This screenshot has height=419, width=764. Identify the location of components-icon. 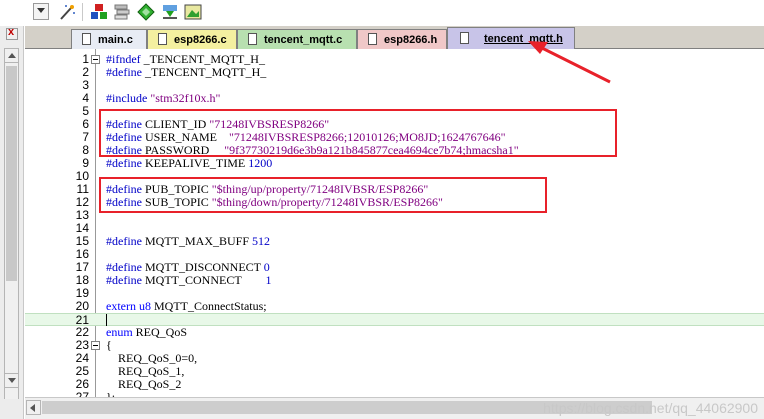
(99, 12).